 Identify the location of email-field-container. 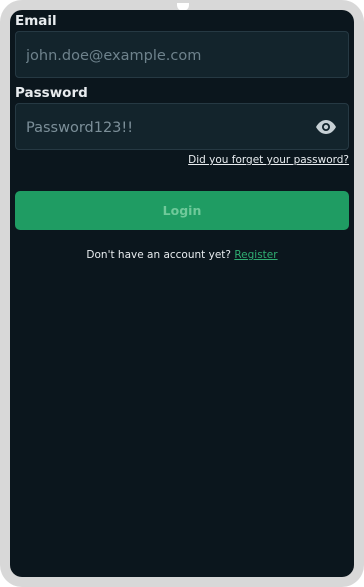
(182, 55).